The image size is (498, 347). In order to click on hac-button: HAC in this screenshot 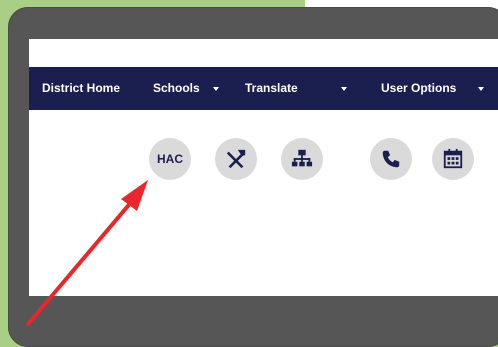, I will do `click(170, 159)`.